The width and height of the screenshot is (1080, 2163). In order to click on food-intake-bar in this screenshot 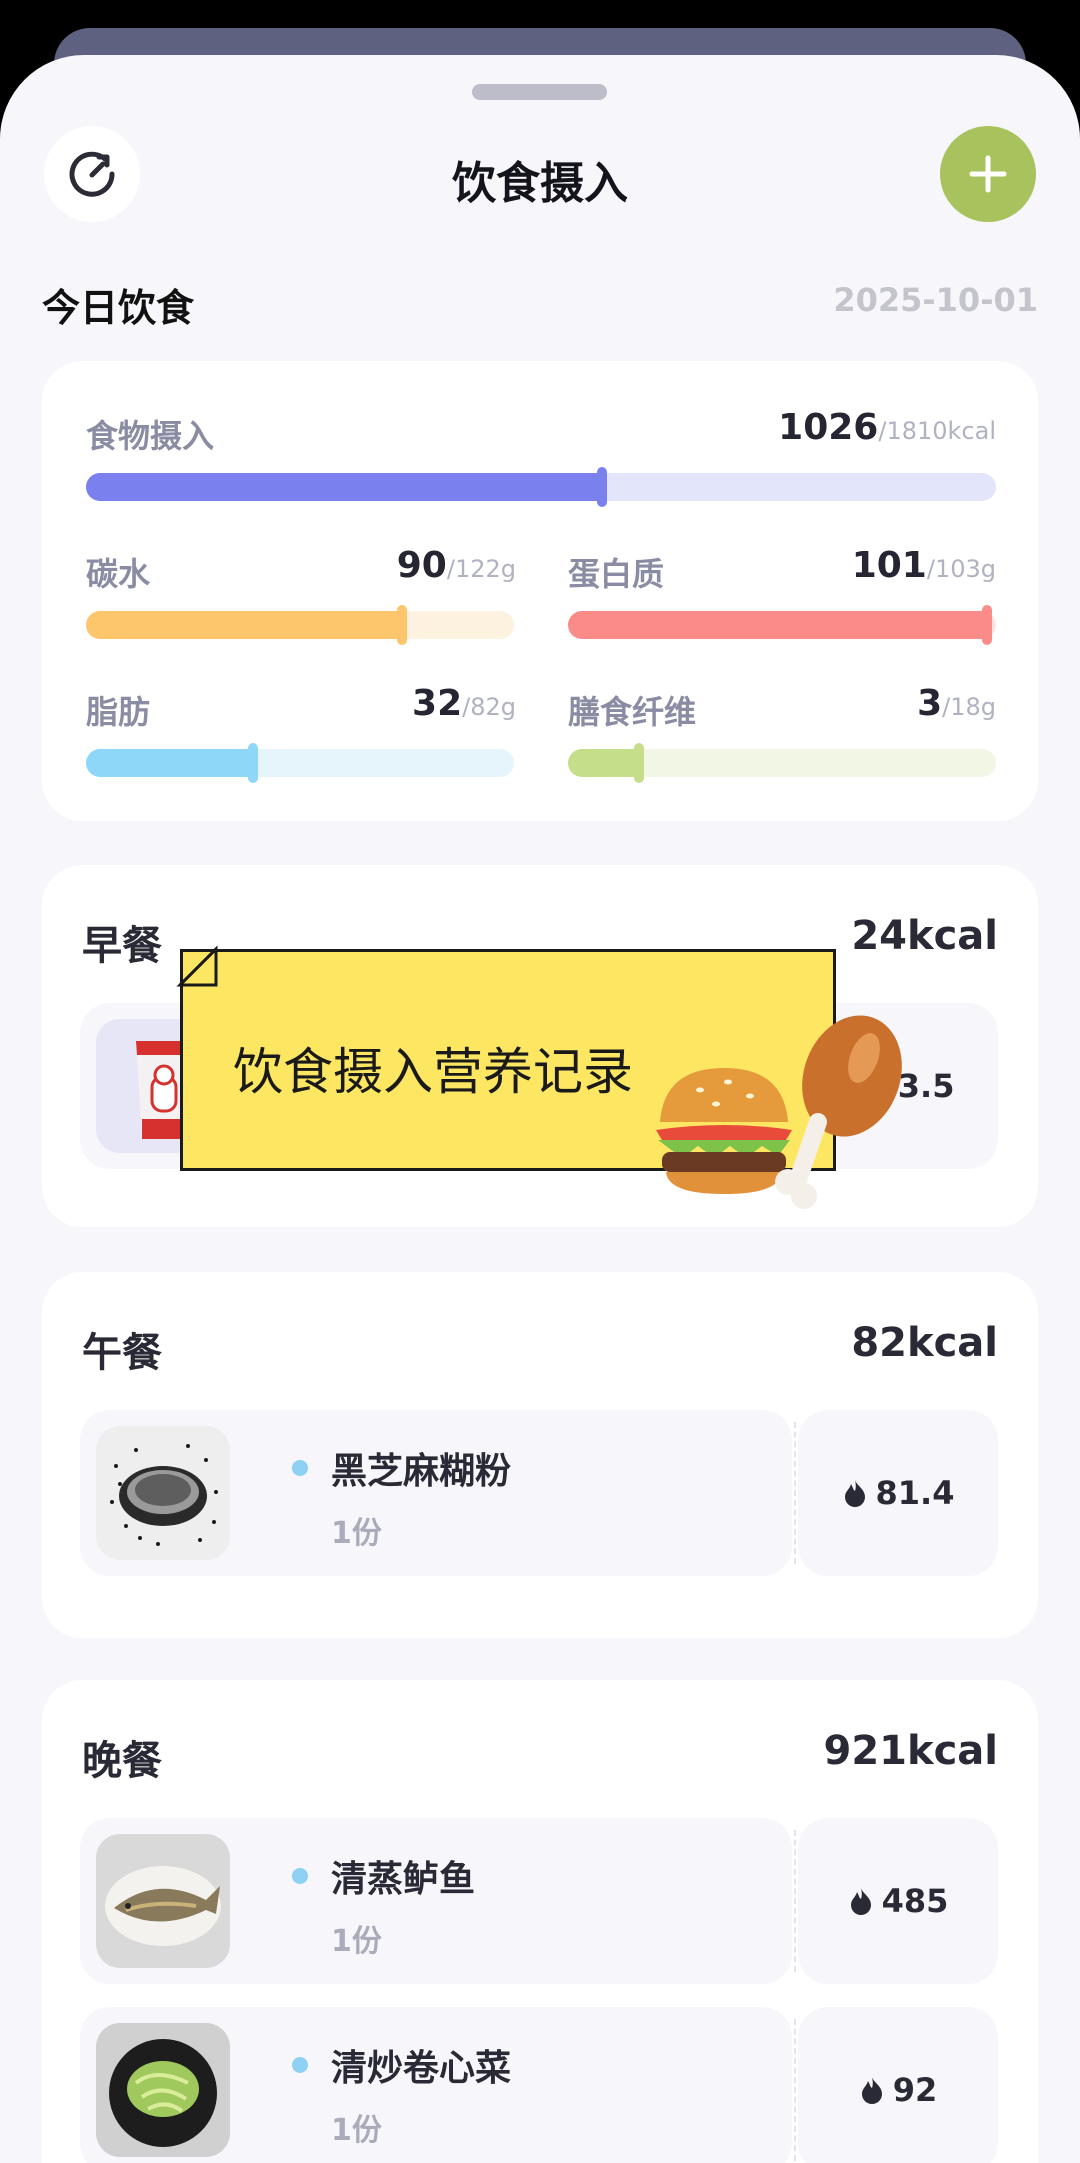, I will do `click(541, 487)`.